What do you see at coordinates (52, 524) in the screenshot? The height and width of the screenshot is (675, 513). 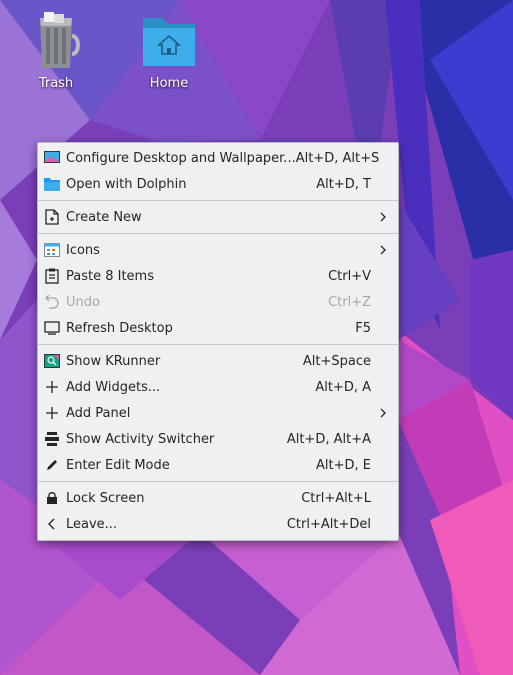 I see `chevron-left-icon` at bounding box center [52, 524].